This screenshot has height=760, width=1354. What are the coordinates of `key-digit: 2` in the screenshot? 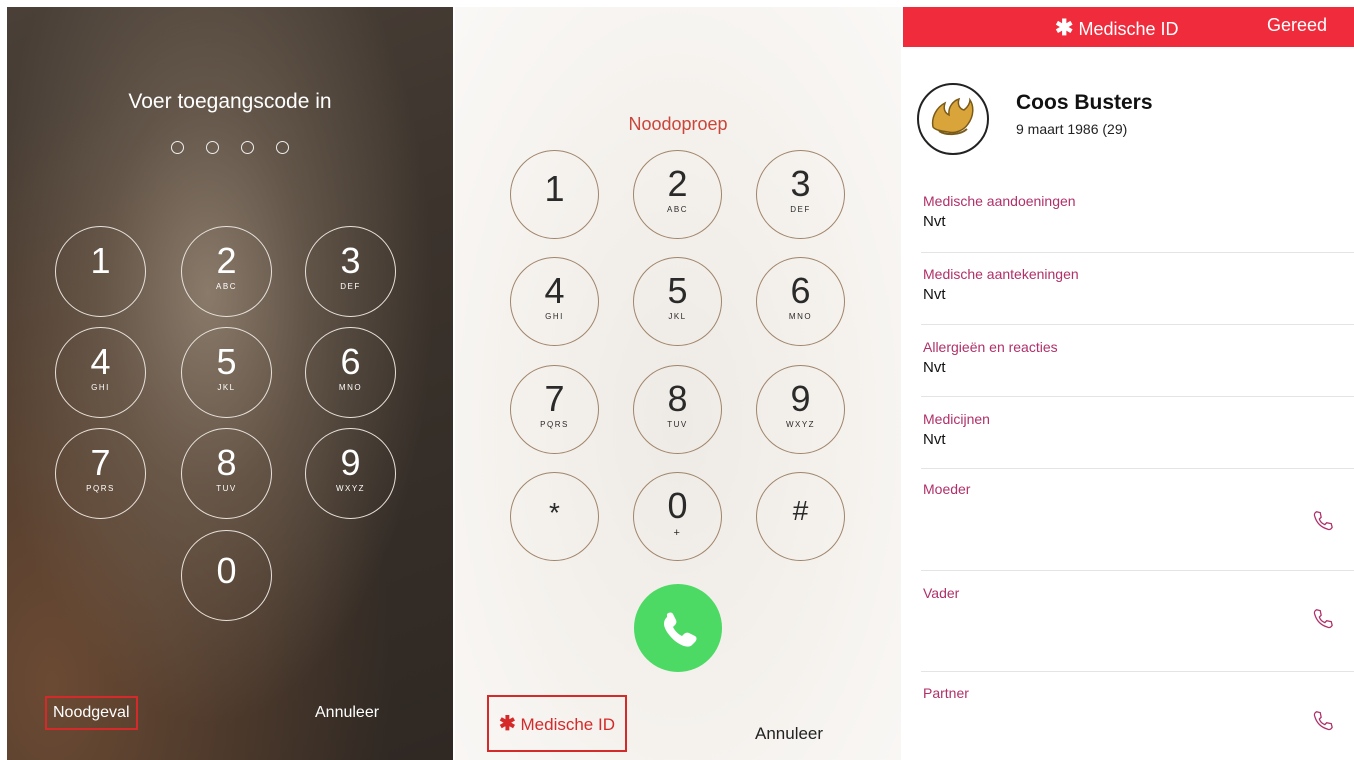 It's located at (226, 260).